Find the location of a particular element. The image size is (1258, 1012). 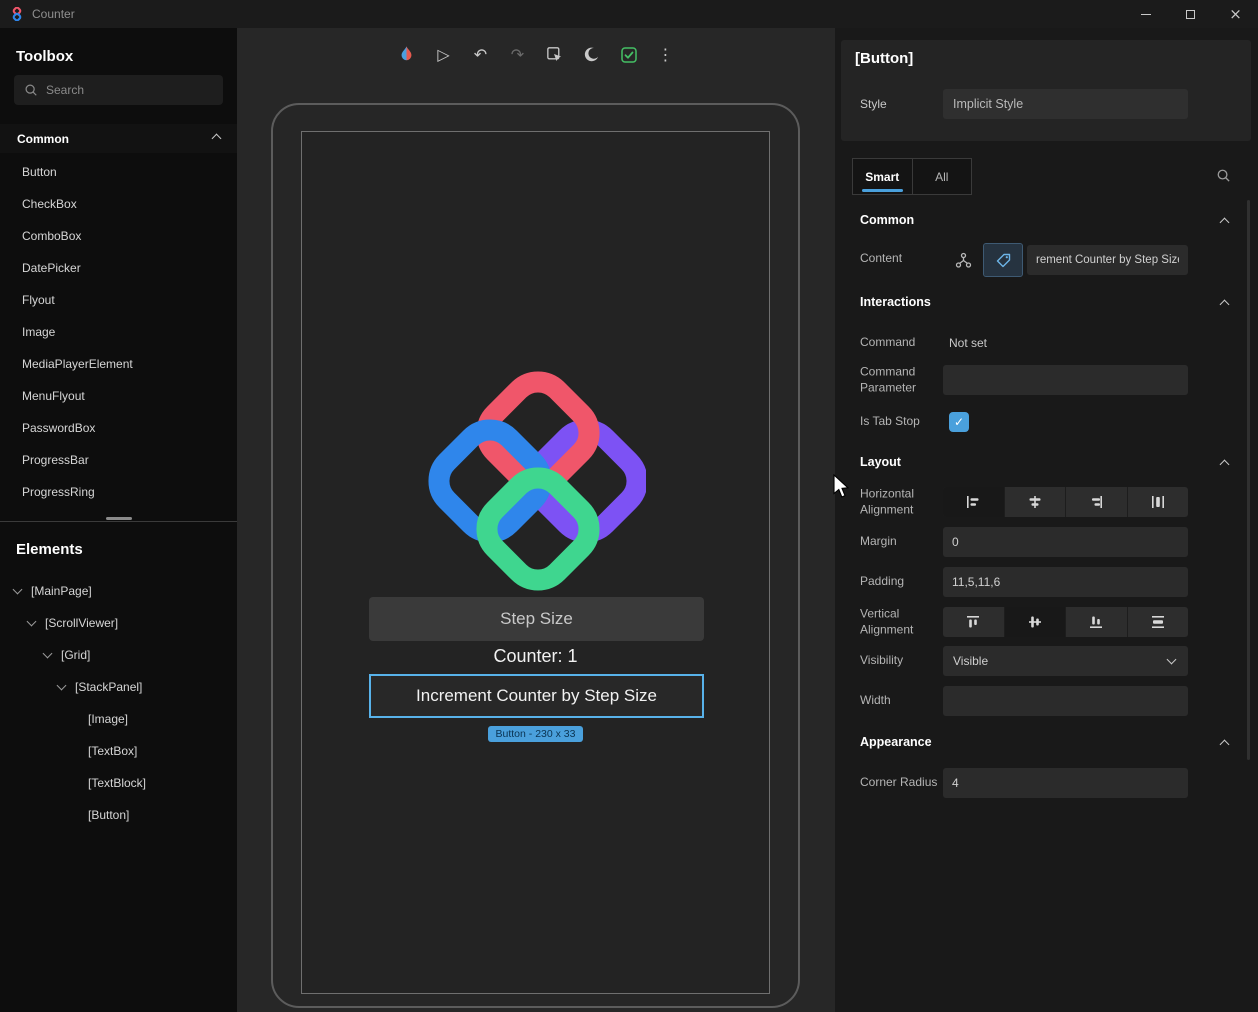

h-align-left-button is located at coordinates (973, 502).